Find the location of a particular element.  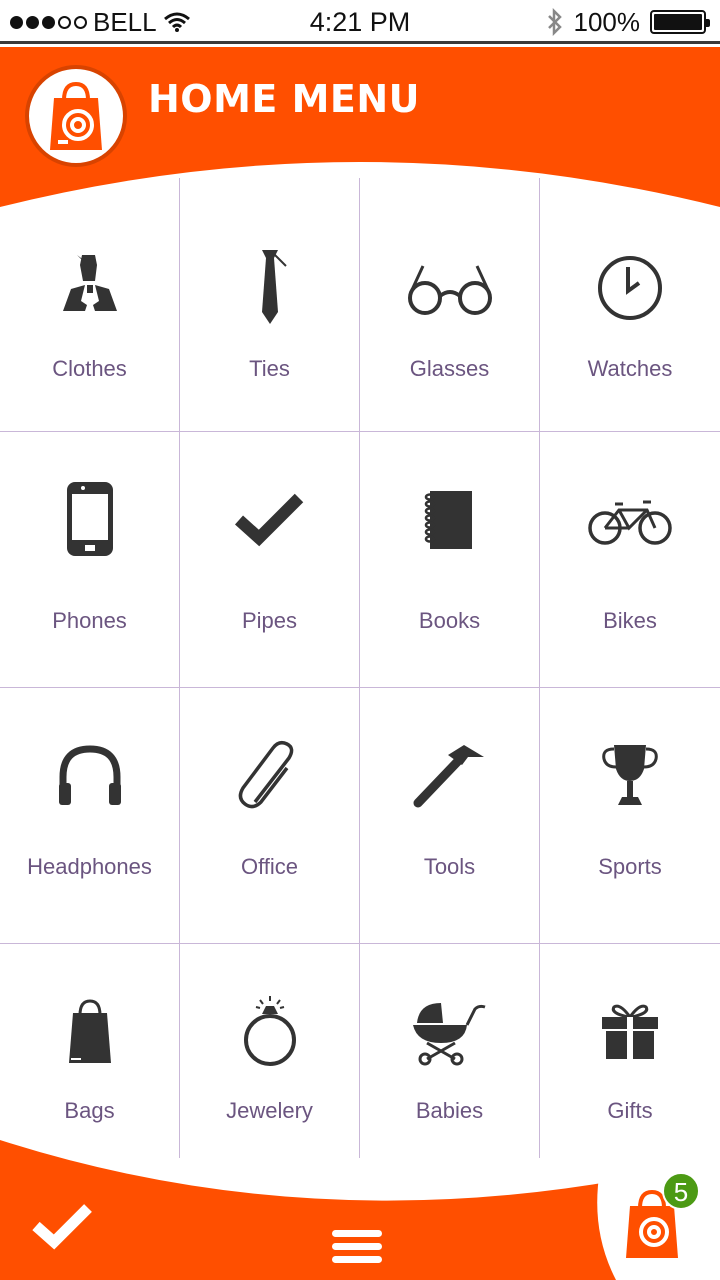

bluetooth-icon is located at coordinates (554, 22).